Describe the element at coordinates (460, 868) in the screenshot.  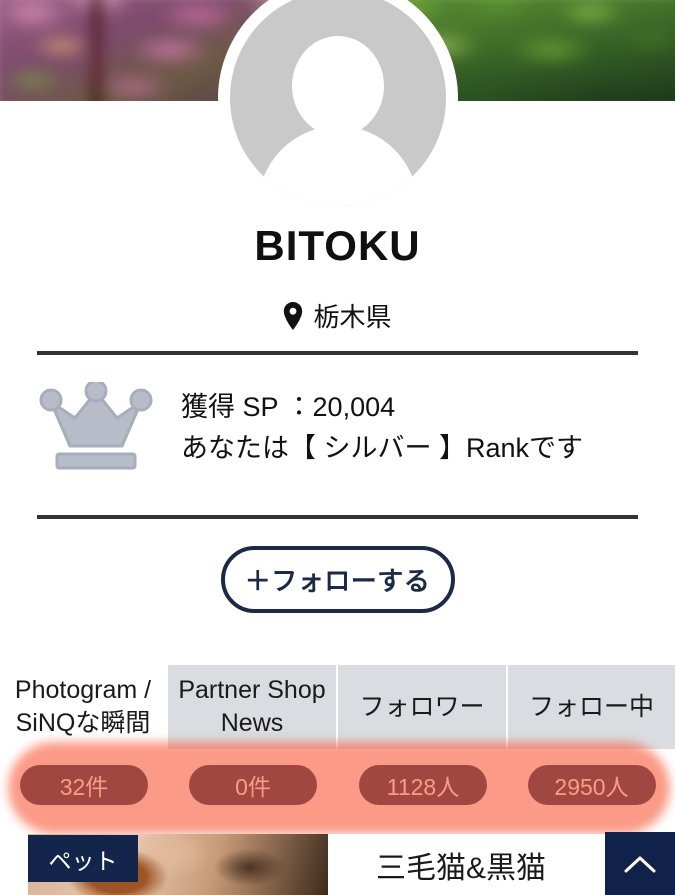
I see `post-title: 三毛猫&黒猫` at that location.